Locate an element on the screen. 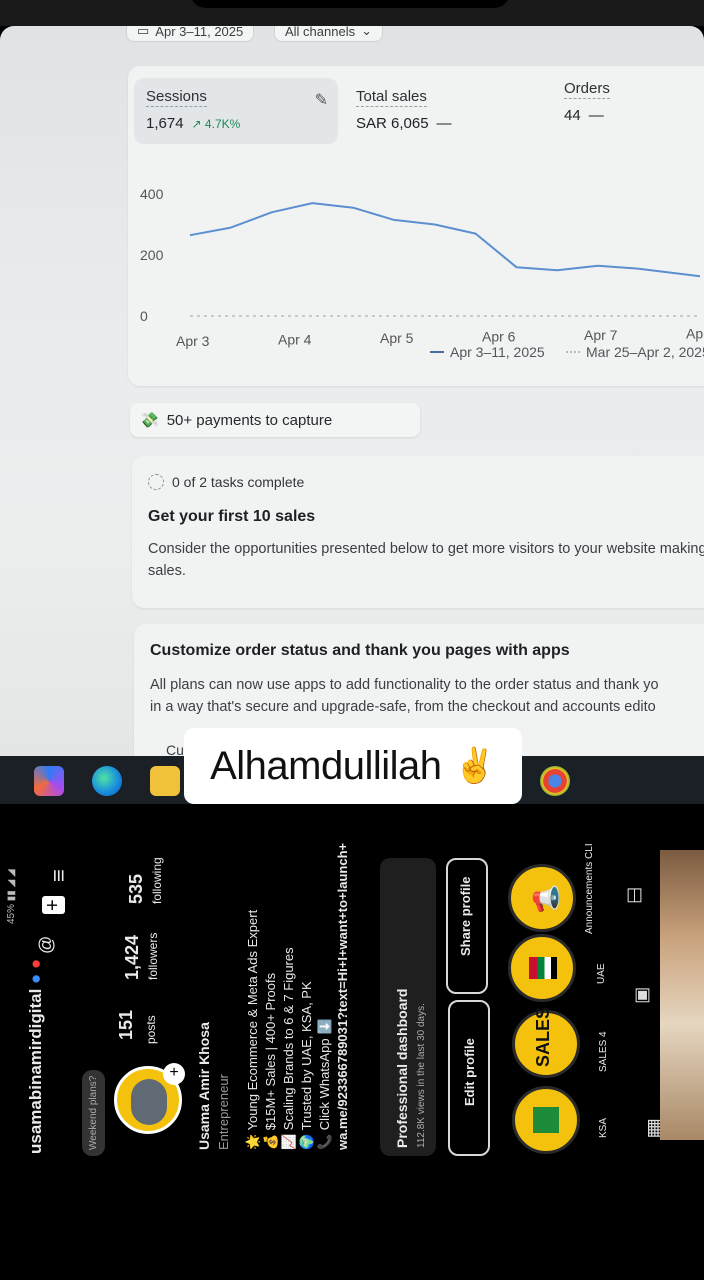  chevron-down-icon: ⌄ is located at coordinates (367, 32).